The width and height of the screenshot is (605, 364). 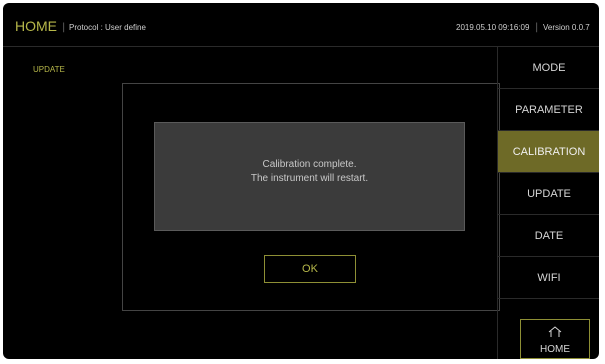 What do you see at coordinates (49, 69) in the screenshot?
I see `section-title: UPDATE` at bounding box center [49, 69].